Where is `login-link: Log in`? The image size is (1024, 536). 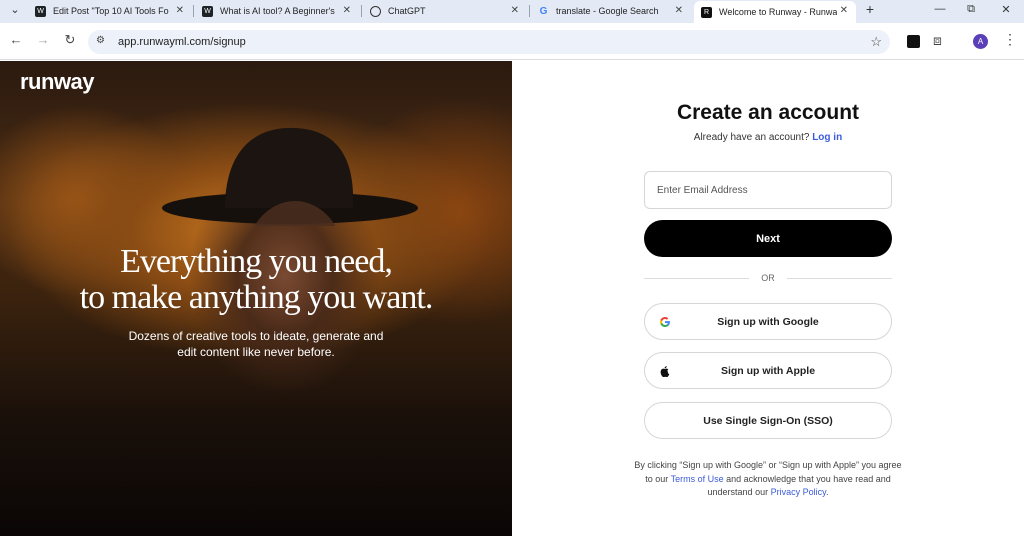 login-link: Log in is located at coordinates (827, 137).